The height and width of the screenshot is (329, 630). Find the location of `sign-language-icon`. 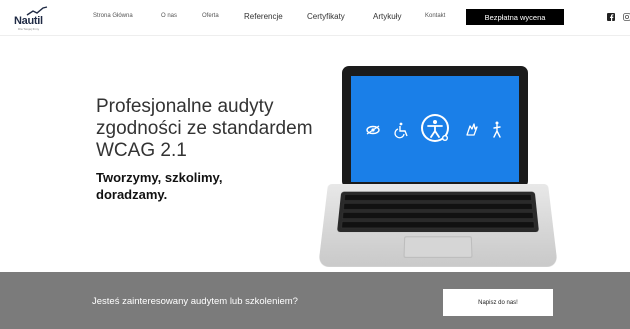

sign-language-icon is located at coordinates (472, 129).